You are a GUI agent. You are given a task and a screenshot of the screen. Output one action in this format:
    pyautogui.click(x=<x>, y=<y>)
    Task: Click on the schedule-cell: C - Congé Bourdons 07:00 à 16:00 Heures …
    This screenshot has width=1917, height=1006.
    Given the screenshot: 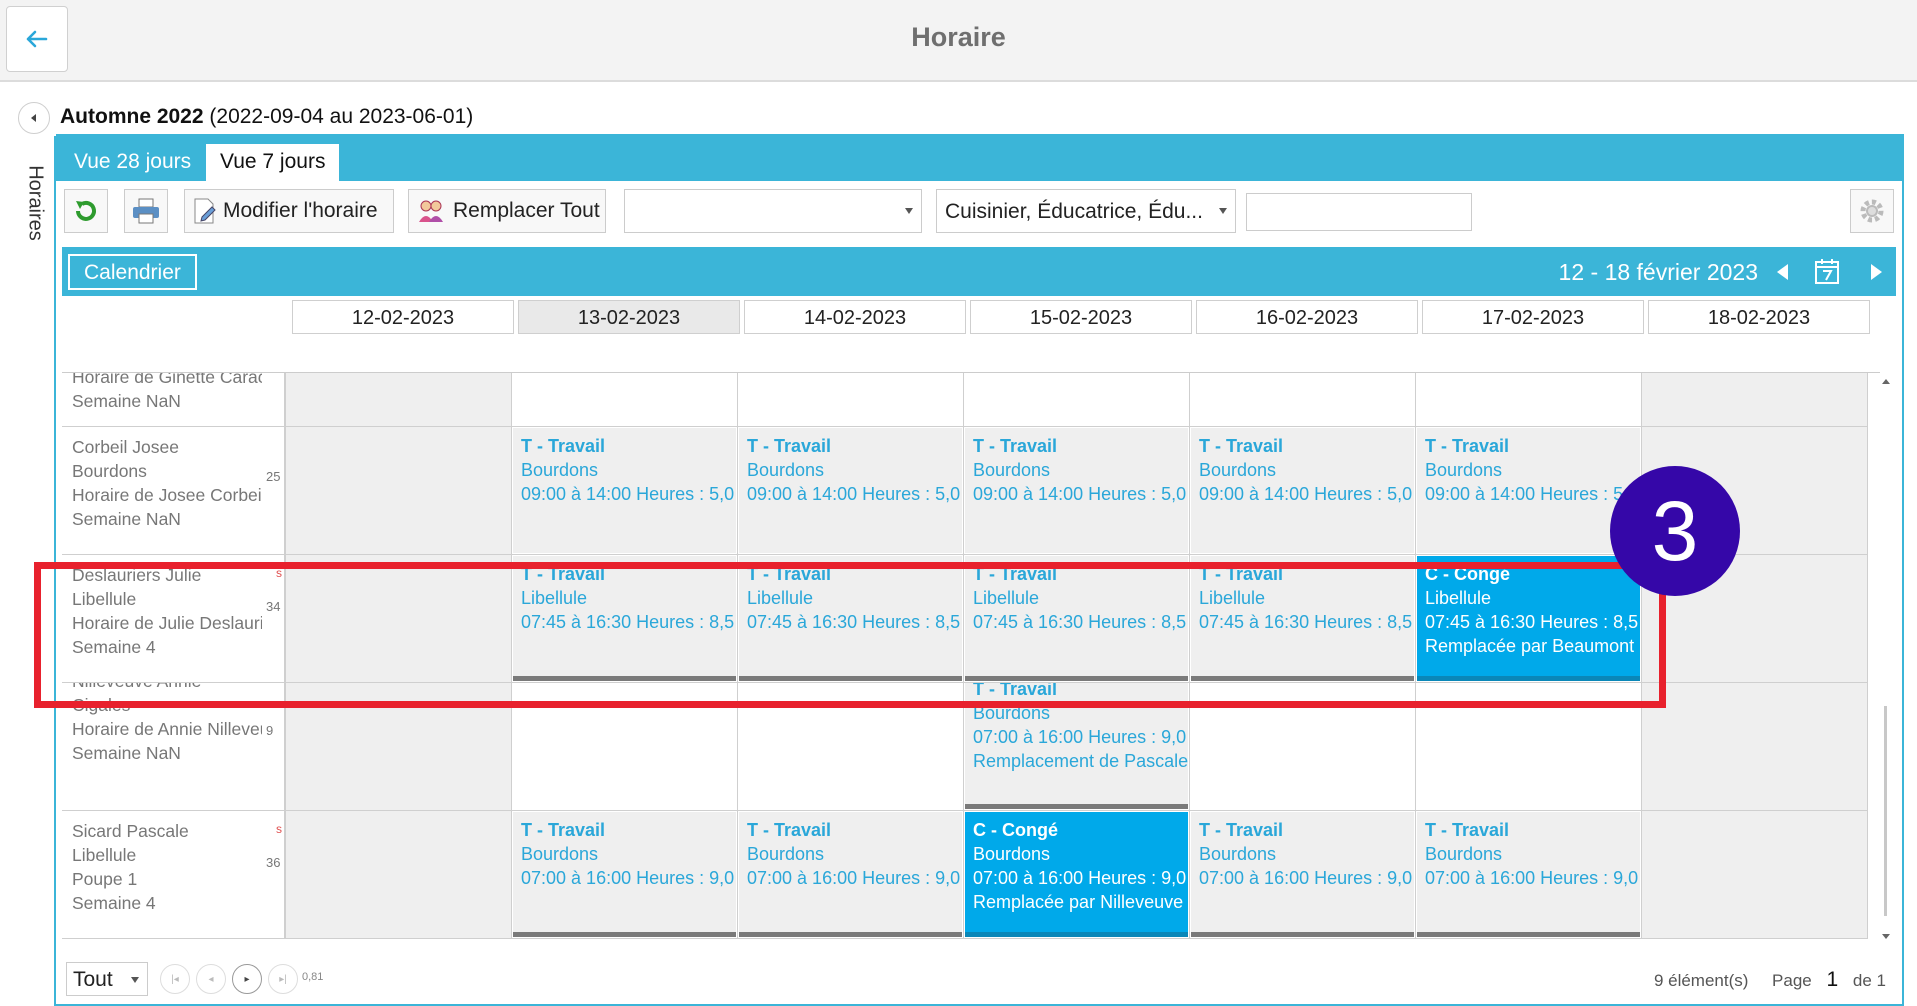 What is the action you would take?
    pyautogui.click(x=1077, y=875)
    